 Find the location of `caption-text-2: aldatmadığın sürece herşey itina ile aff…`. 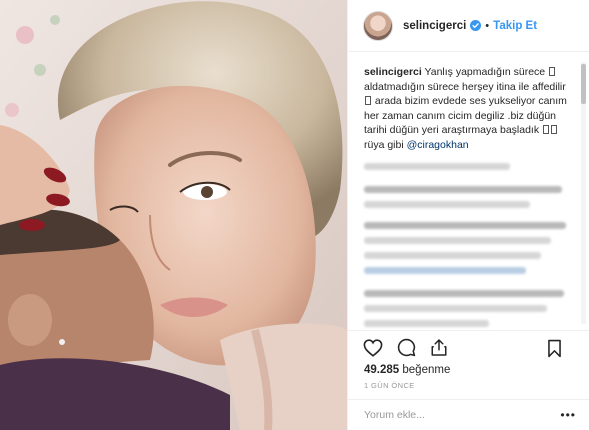

caption-text-2: aldatmadığın sürece herşey itina ile aff… is located at coordinates (465, 86).